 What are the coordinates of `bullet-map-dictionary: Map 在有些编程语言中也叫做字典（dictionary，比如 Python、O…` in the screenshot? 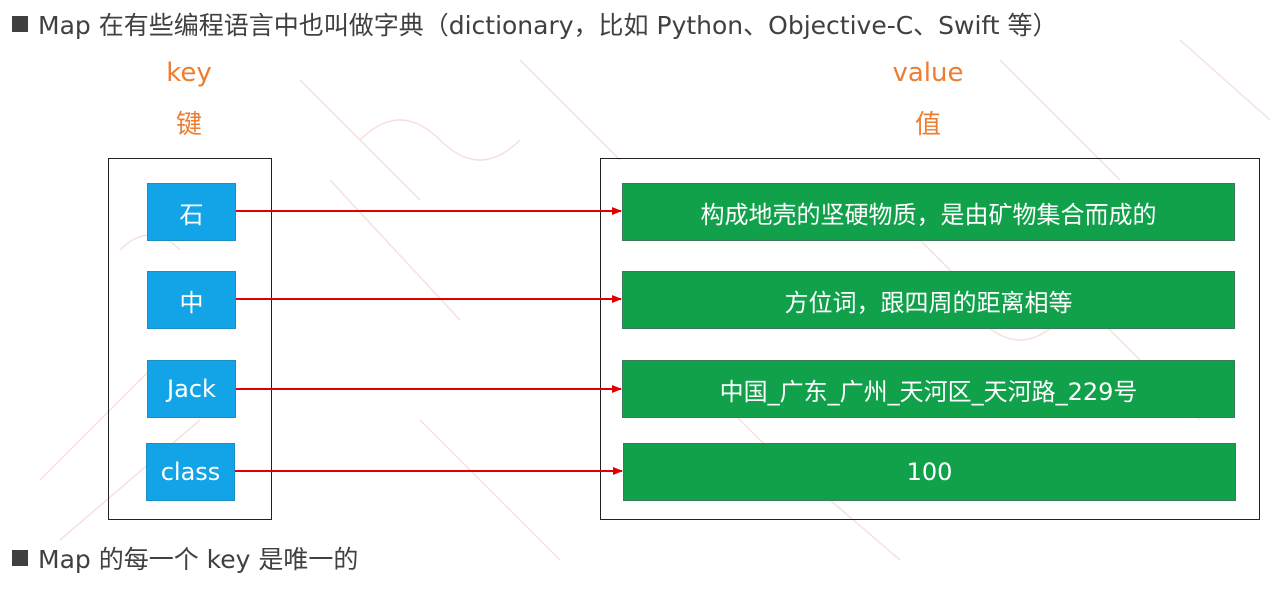 It's located at (535, 24).